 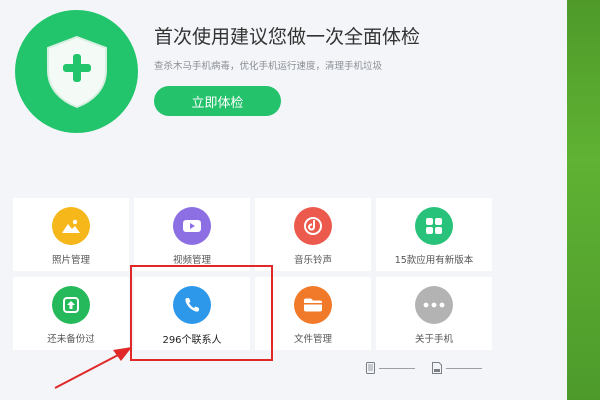 I want to click on phone-storage-bar, so click(x=397, y=368).